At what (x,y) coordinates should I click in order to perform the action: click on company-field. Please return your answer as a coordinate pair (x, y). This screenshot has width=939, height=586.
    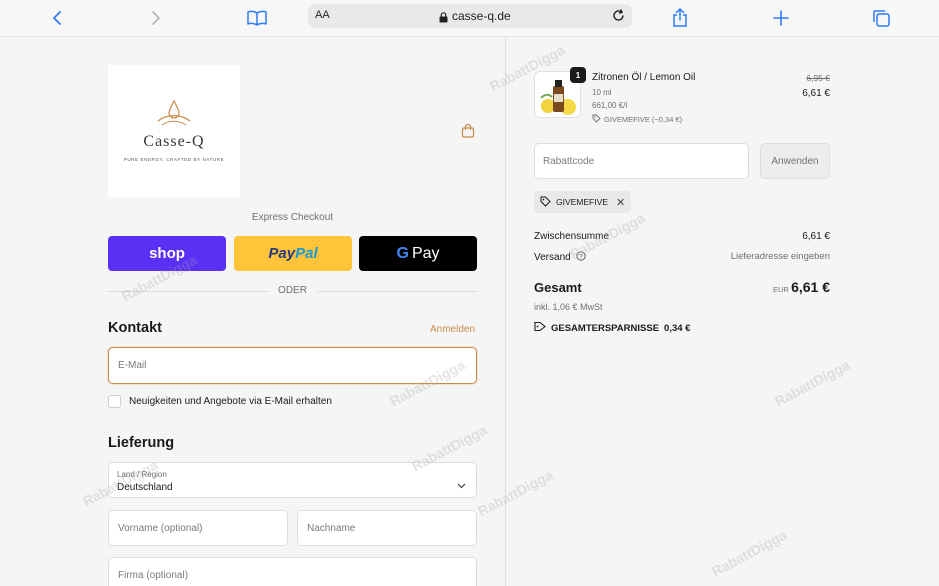
    Looking at the image, I should click on (292, 571).